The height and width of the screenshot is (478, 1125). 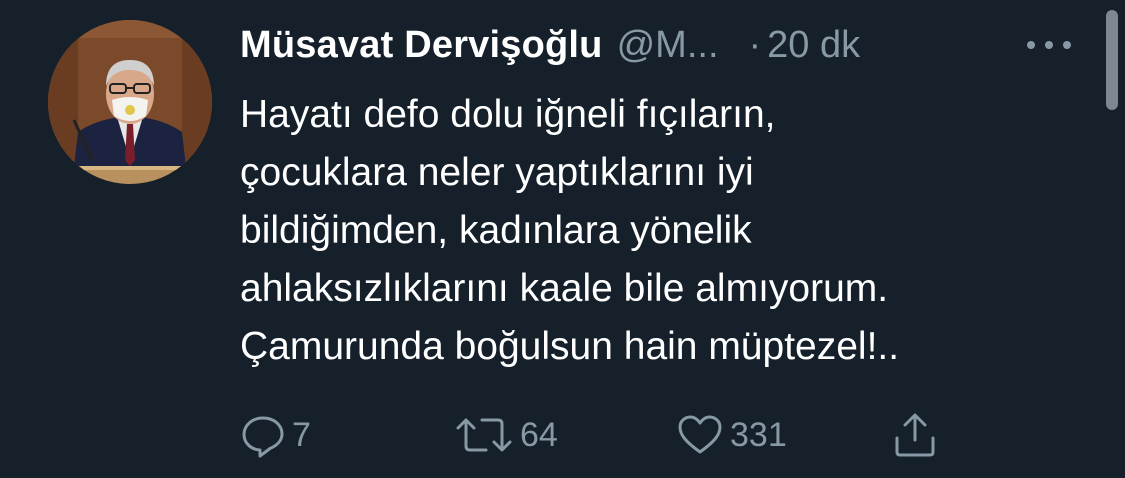 What do you see at coordinates (301, 434) in the screenshot?
I see `reply-count: 7` at bounding box center [301, 434].